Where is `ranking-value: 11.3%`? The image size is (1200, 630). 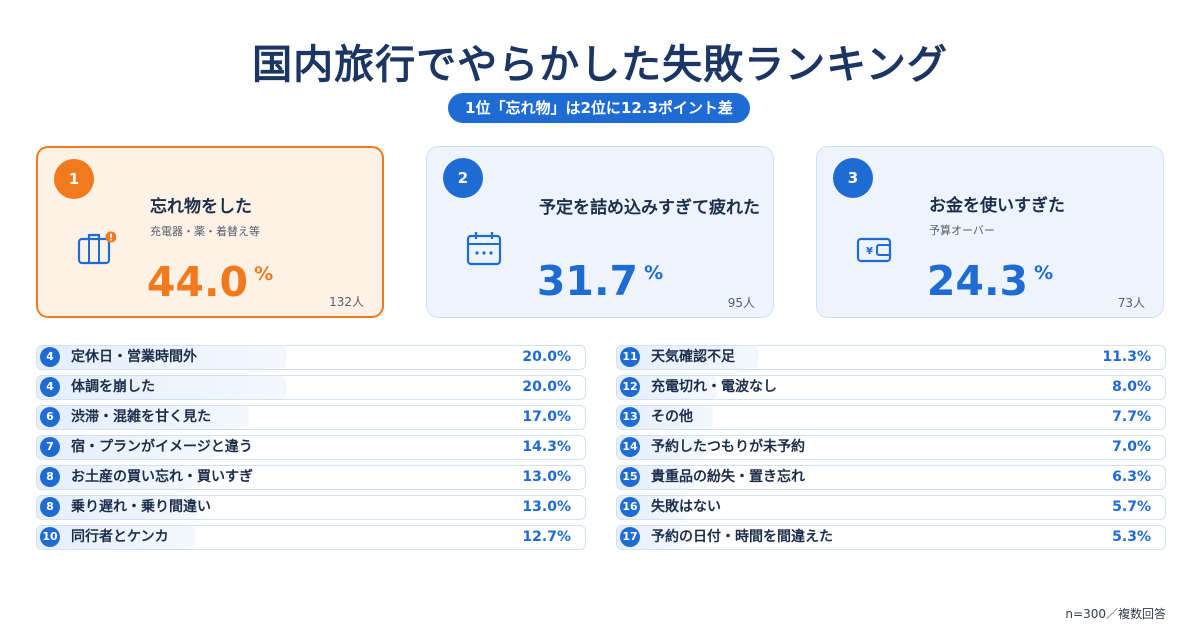 ranking-value: 11.3% is located at coordinates (1126, 357).